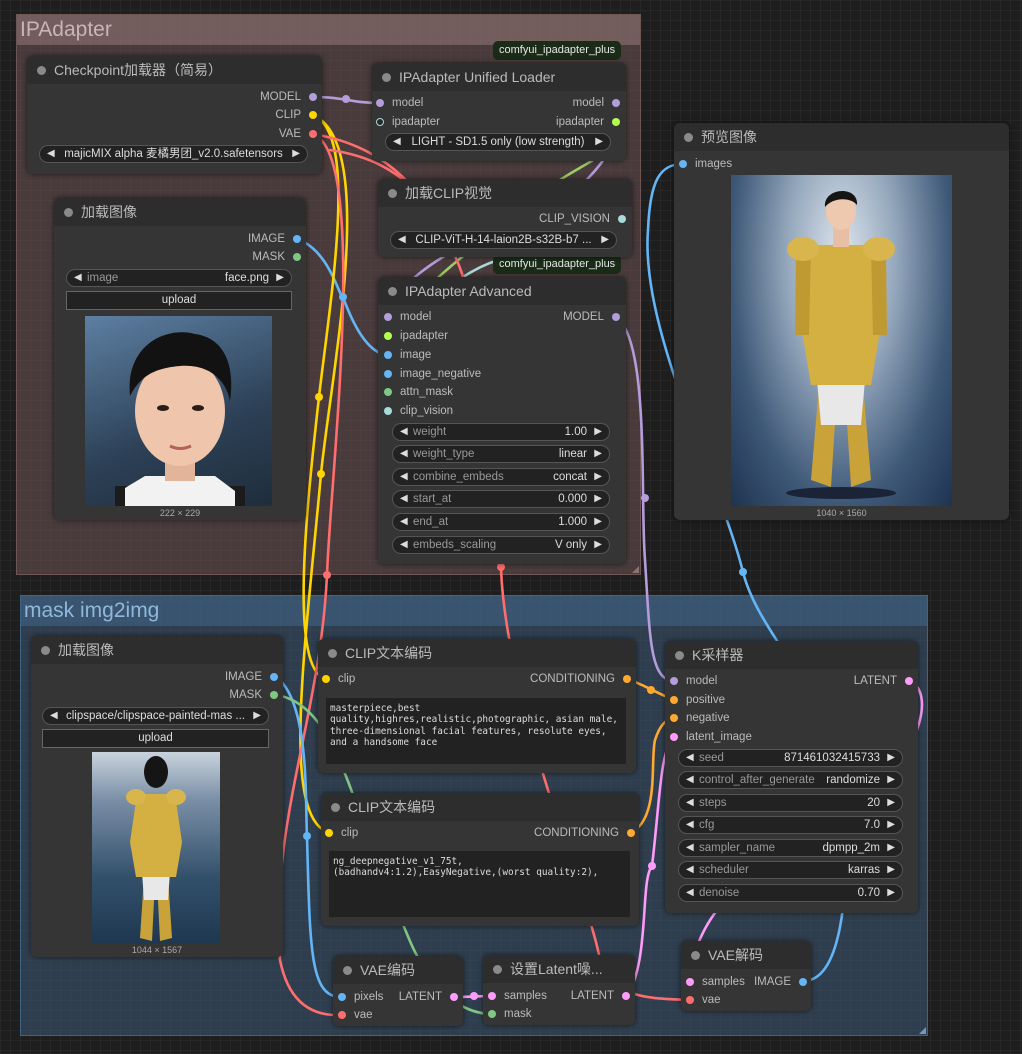 This screenshot has width=1022, height=1054. Describe the element at coordinates (173, 154) in the screenshot. I see `ckpt-name-selector: ◀ majicMIX alpha 麦橘男团_v2.0.safetensors ▶` at that location.